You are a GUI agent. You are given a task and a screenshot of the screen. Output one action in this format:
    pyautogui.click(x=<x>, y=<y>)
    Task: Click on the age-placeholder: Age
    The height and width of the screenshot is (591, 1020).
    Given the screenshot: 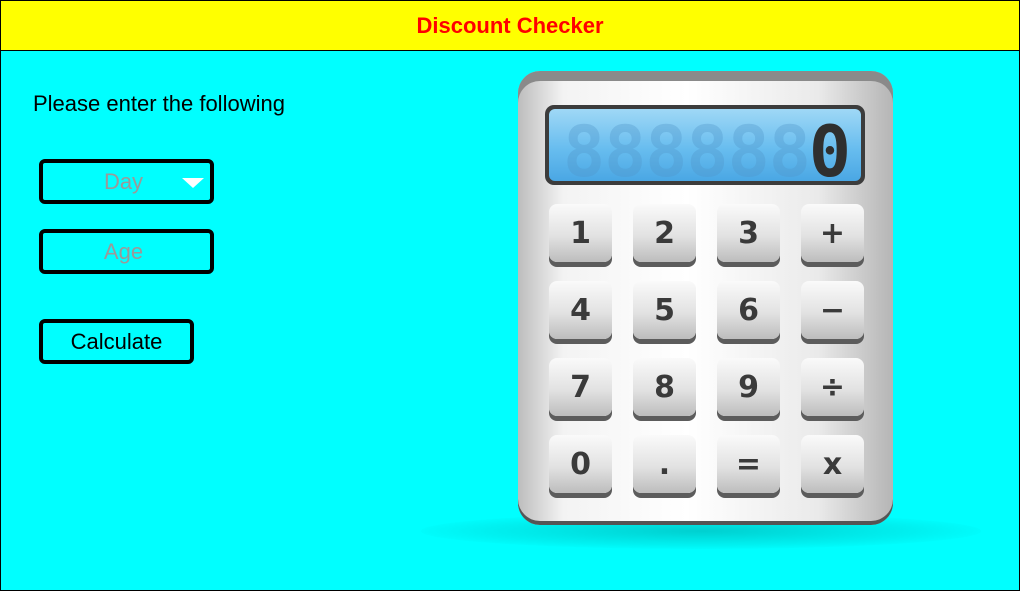 What is the action you would take?
    pyautogui.click(x=123, y=251)
    